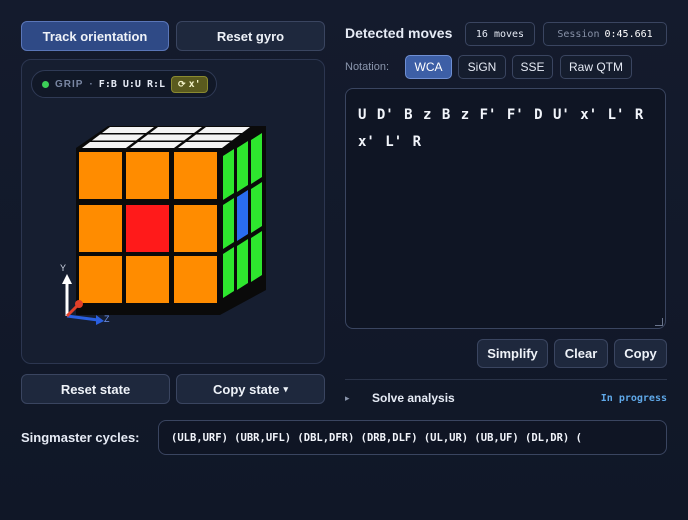 The width and height of the screenshot is (688, 520). Describe the element at coordinates (95, 389) in the screenshot. I see `reset-state-button: Reset state` at that location.